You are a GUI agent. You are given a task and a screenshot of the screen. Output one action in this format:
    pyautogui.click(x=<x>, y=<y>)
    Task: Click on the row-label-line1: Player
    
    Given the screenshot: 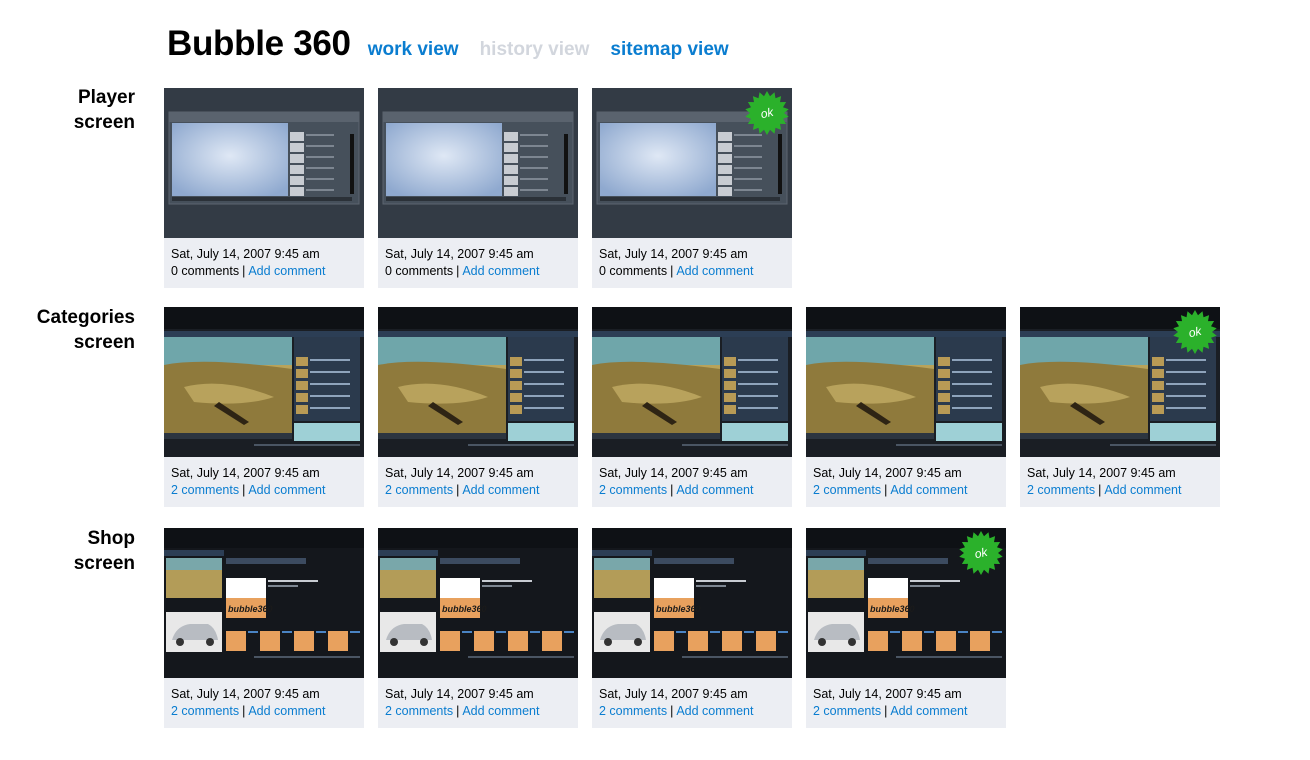 What is the action you would take?
    pyautogui.click(x=106, y=97)
    